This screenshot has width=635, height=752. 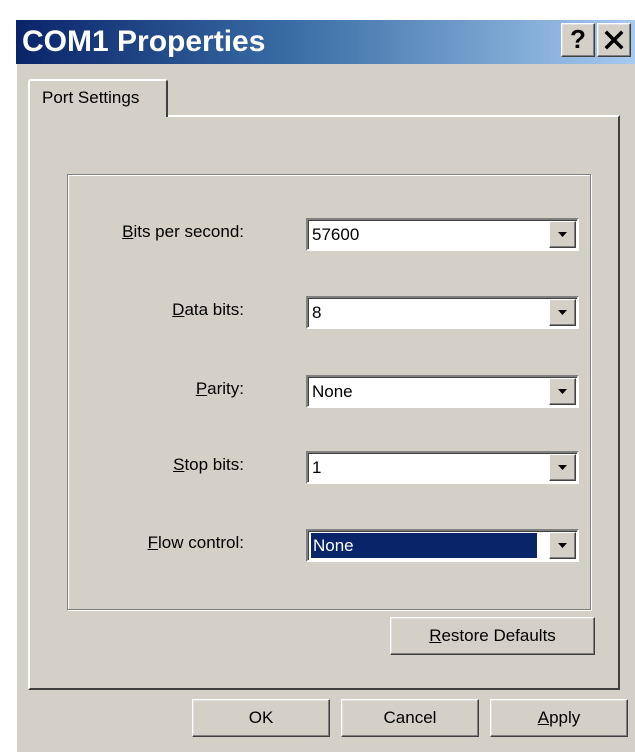 I want to click on data-bits-dropdown-button, so click(x=562, y=312).